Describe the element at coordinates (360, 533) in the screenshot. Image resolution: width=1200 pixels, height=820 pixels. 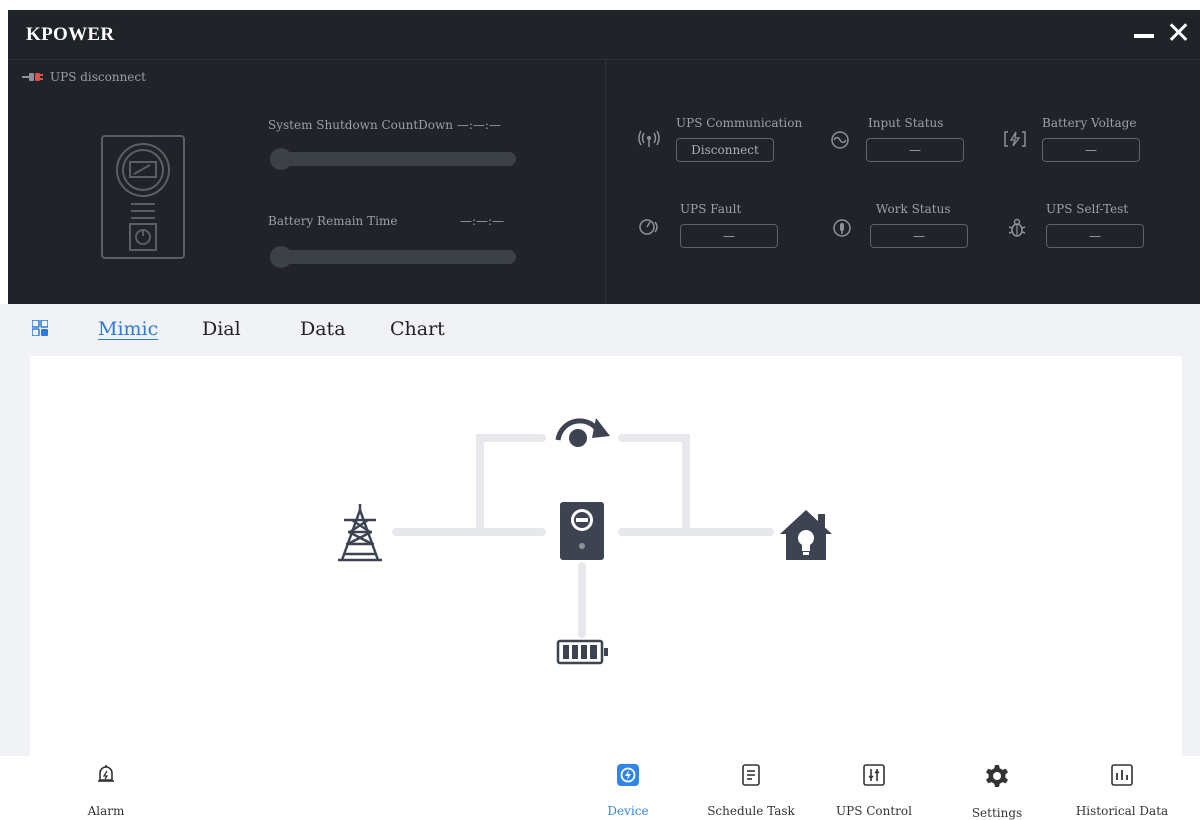
I see `power-tower-icon` at that location.